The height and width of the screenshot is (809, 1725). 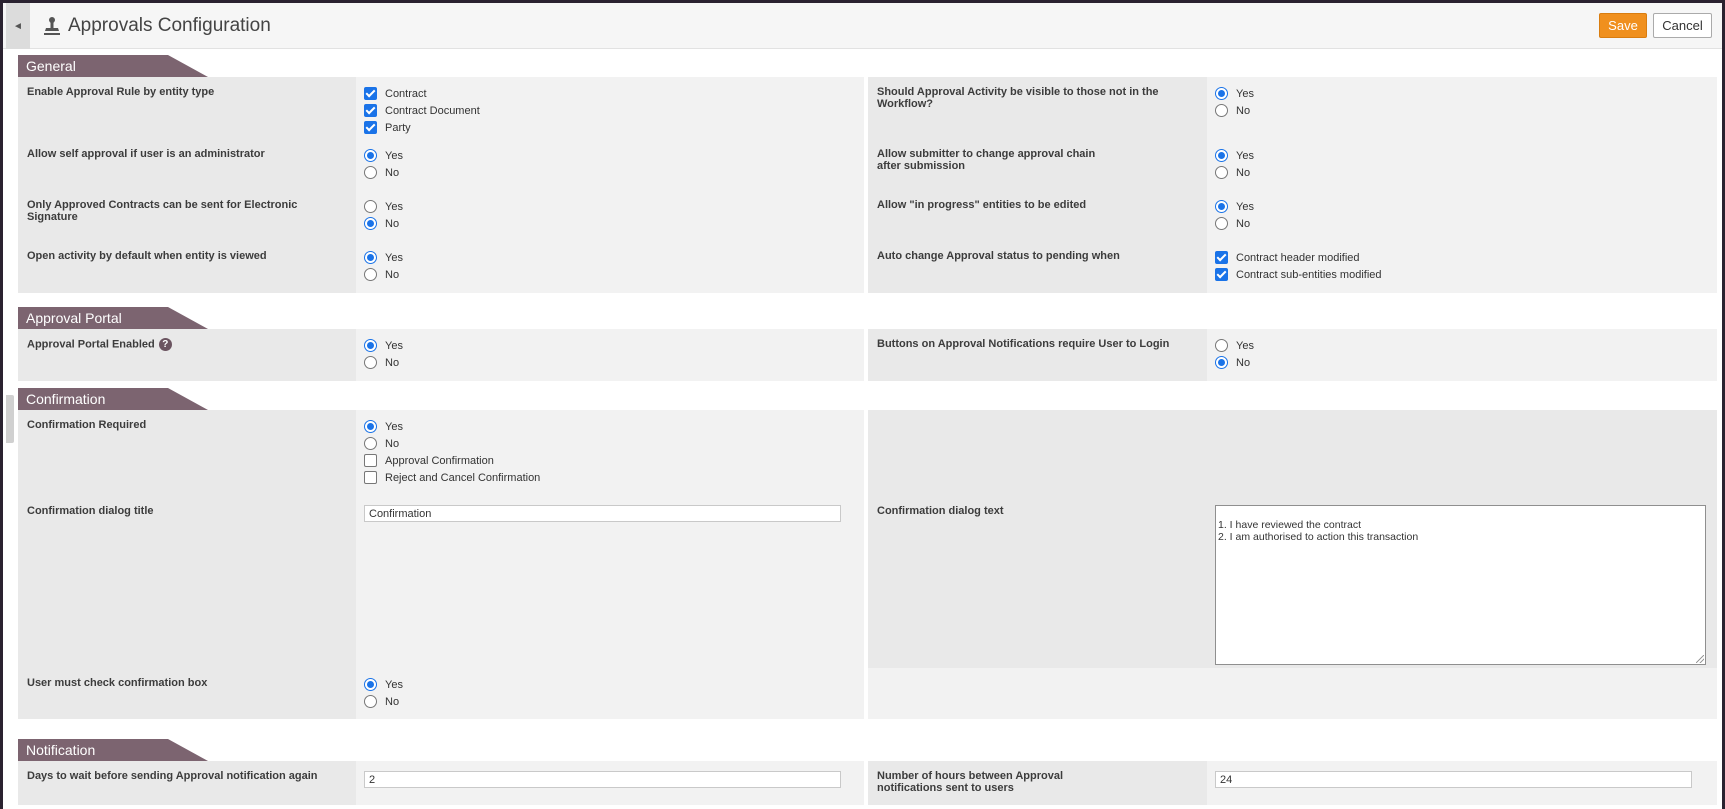 I want to click on resize-handle, so click(x=1700, y=659).